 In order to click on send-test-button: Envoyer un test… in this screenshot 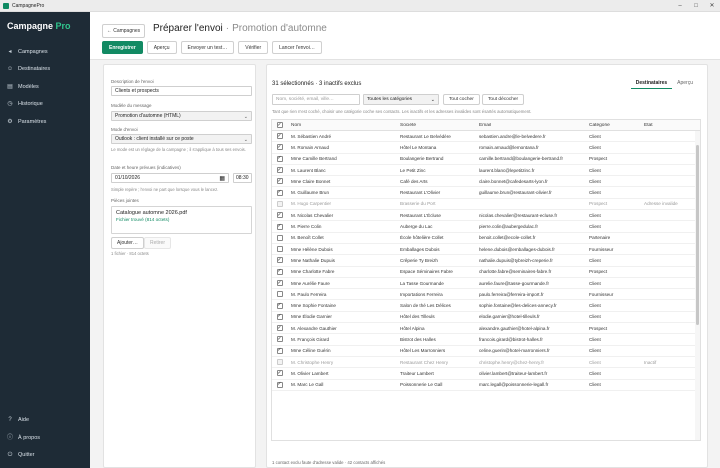, I will do `click(207, 47)`.